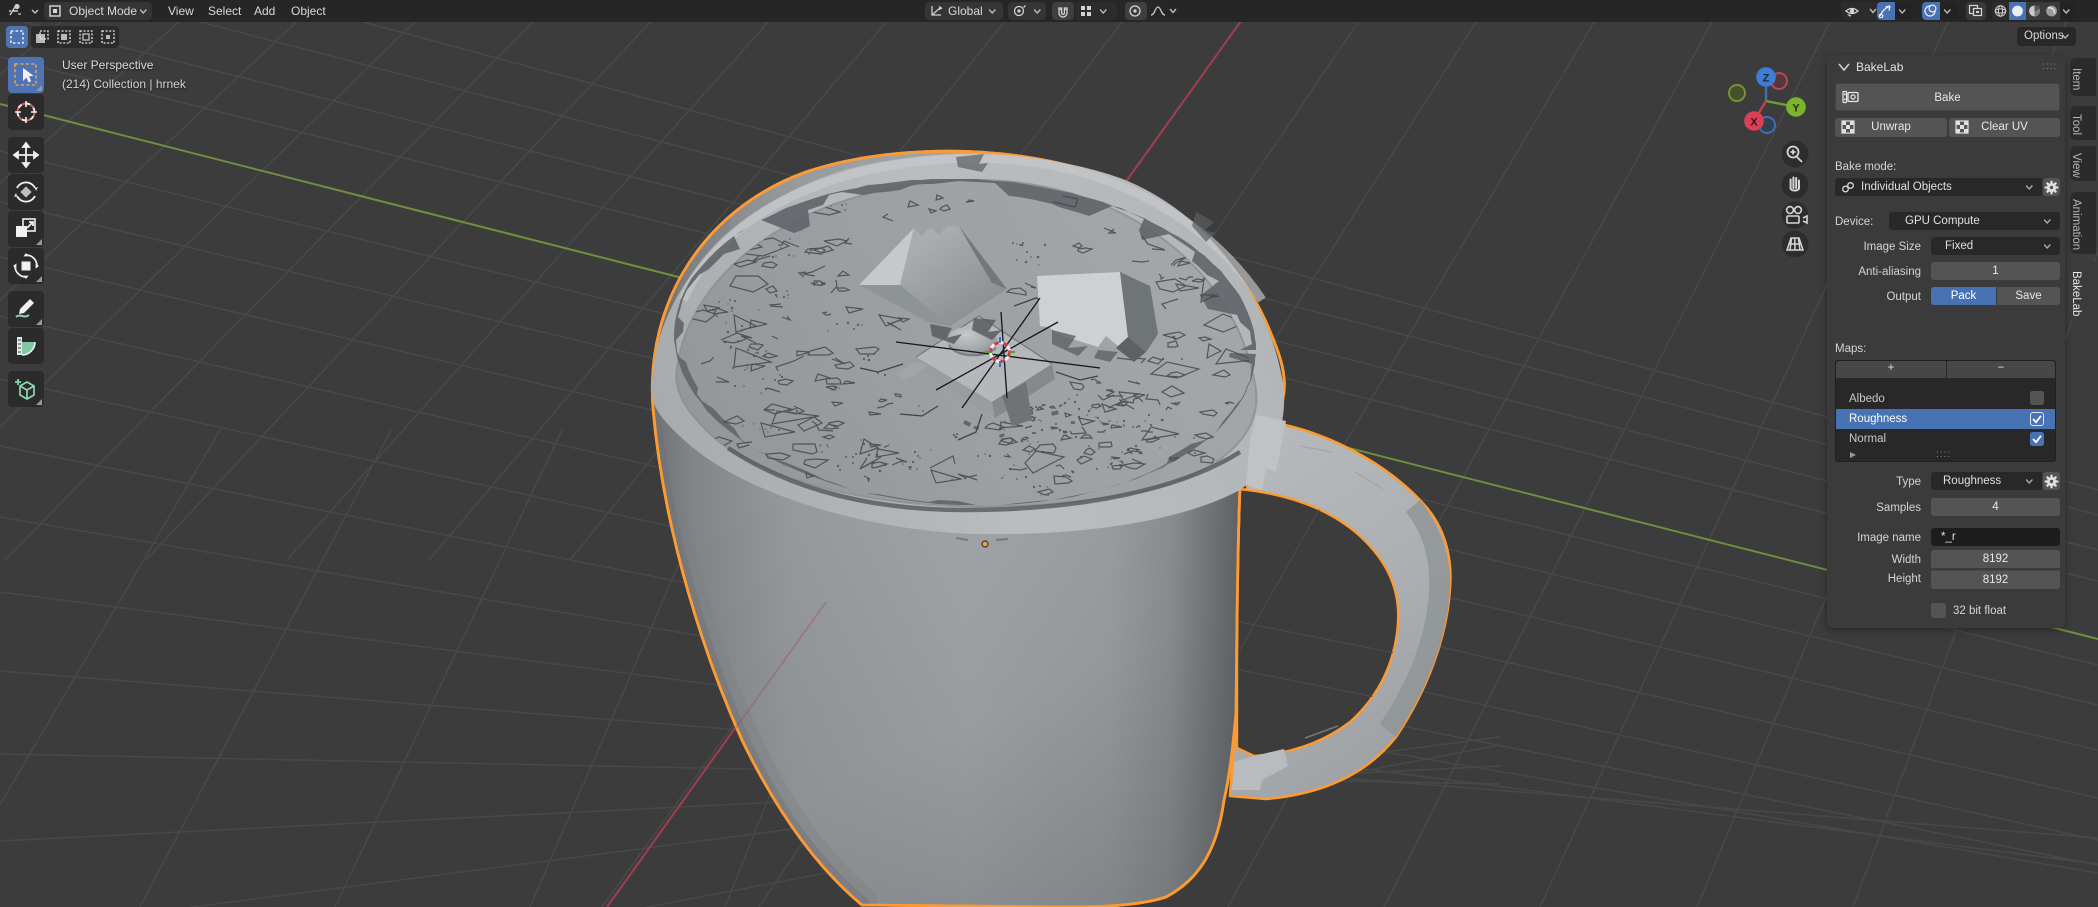 This screenshot has height=907, width=2098. I want to click on svg-text: Z, so click(1766, 79).